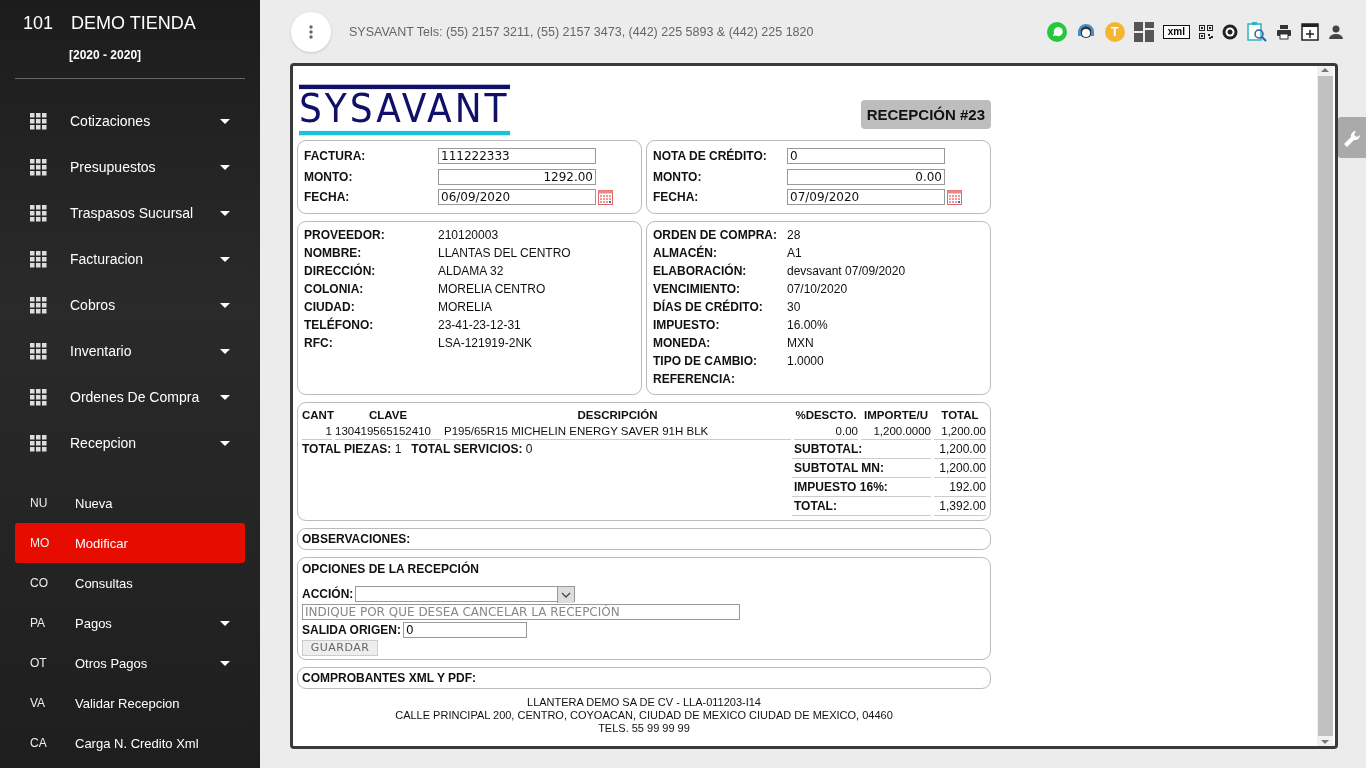  What do you see at coordinates (896, 431) in the screenshot?
I see `table-cell: 1,200.0000` at bounding box center [896, 431].